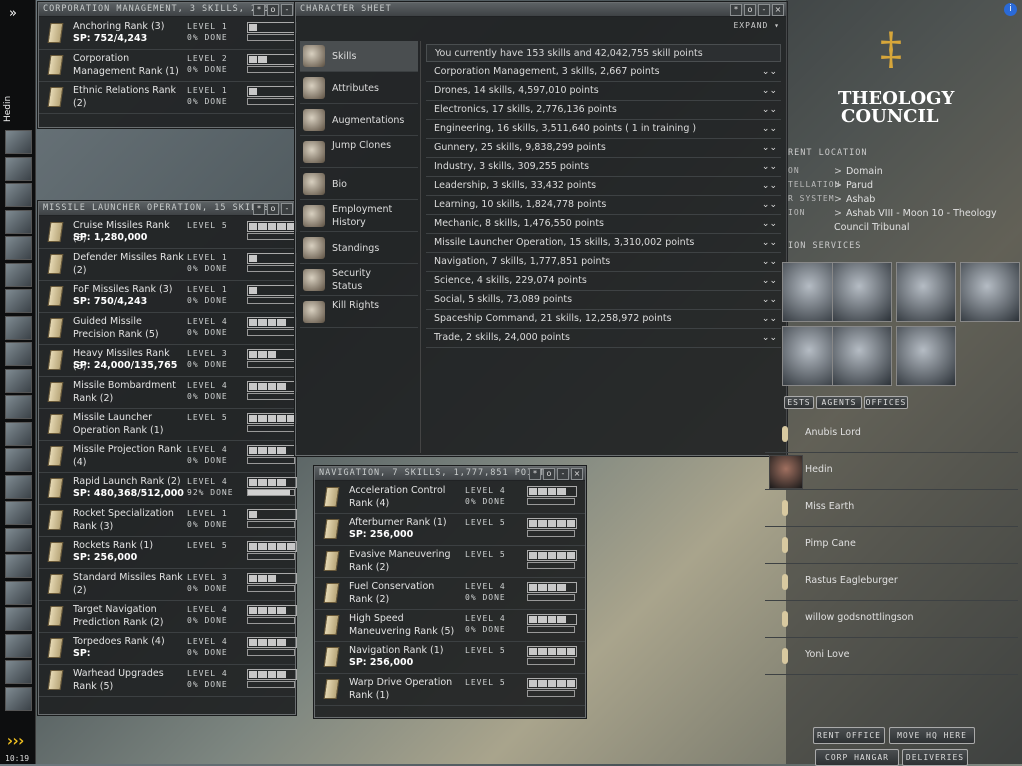 This screenshot has width=1022, height=766. Describe the element at coordinates (18, 566) in the screenshot. I see `contracts-icon` at that location.